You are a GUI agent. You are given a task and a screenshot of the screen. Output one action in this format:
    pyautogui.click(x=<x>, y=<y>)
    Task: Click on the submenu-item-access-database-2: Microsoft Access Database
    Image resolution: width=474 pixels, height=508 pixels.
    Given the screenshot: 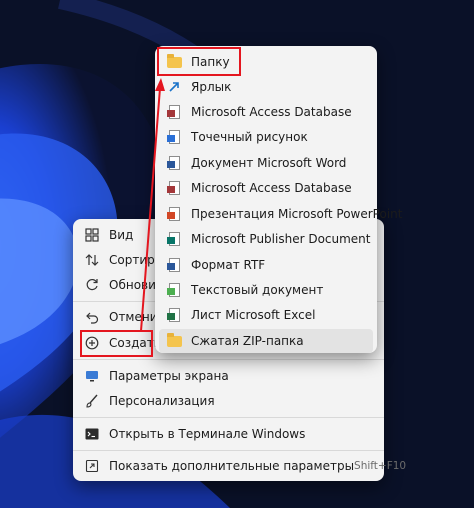 What is the action you would take?
    pyautogui.click(x=266, y=188)
    